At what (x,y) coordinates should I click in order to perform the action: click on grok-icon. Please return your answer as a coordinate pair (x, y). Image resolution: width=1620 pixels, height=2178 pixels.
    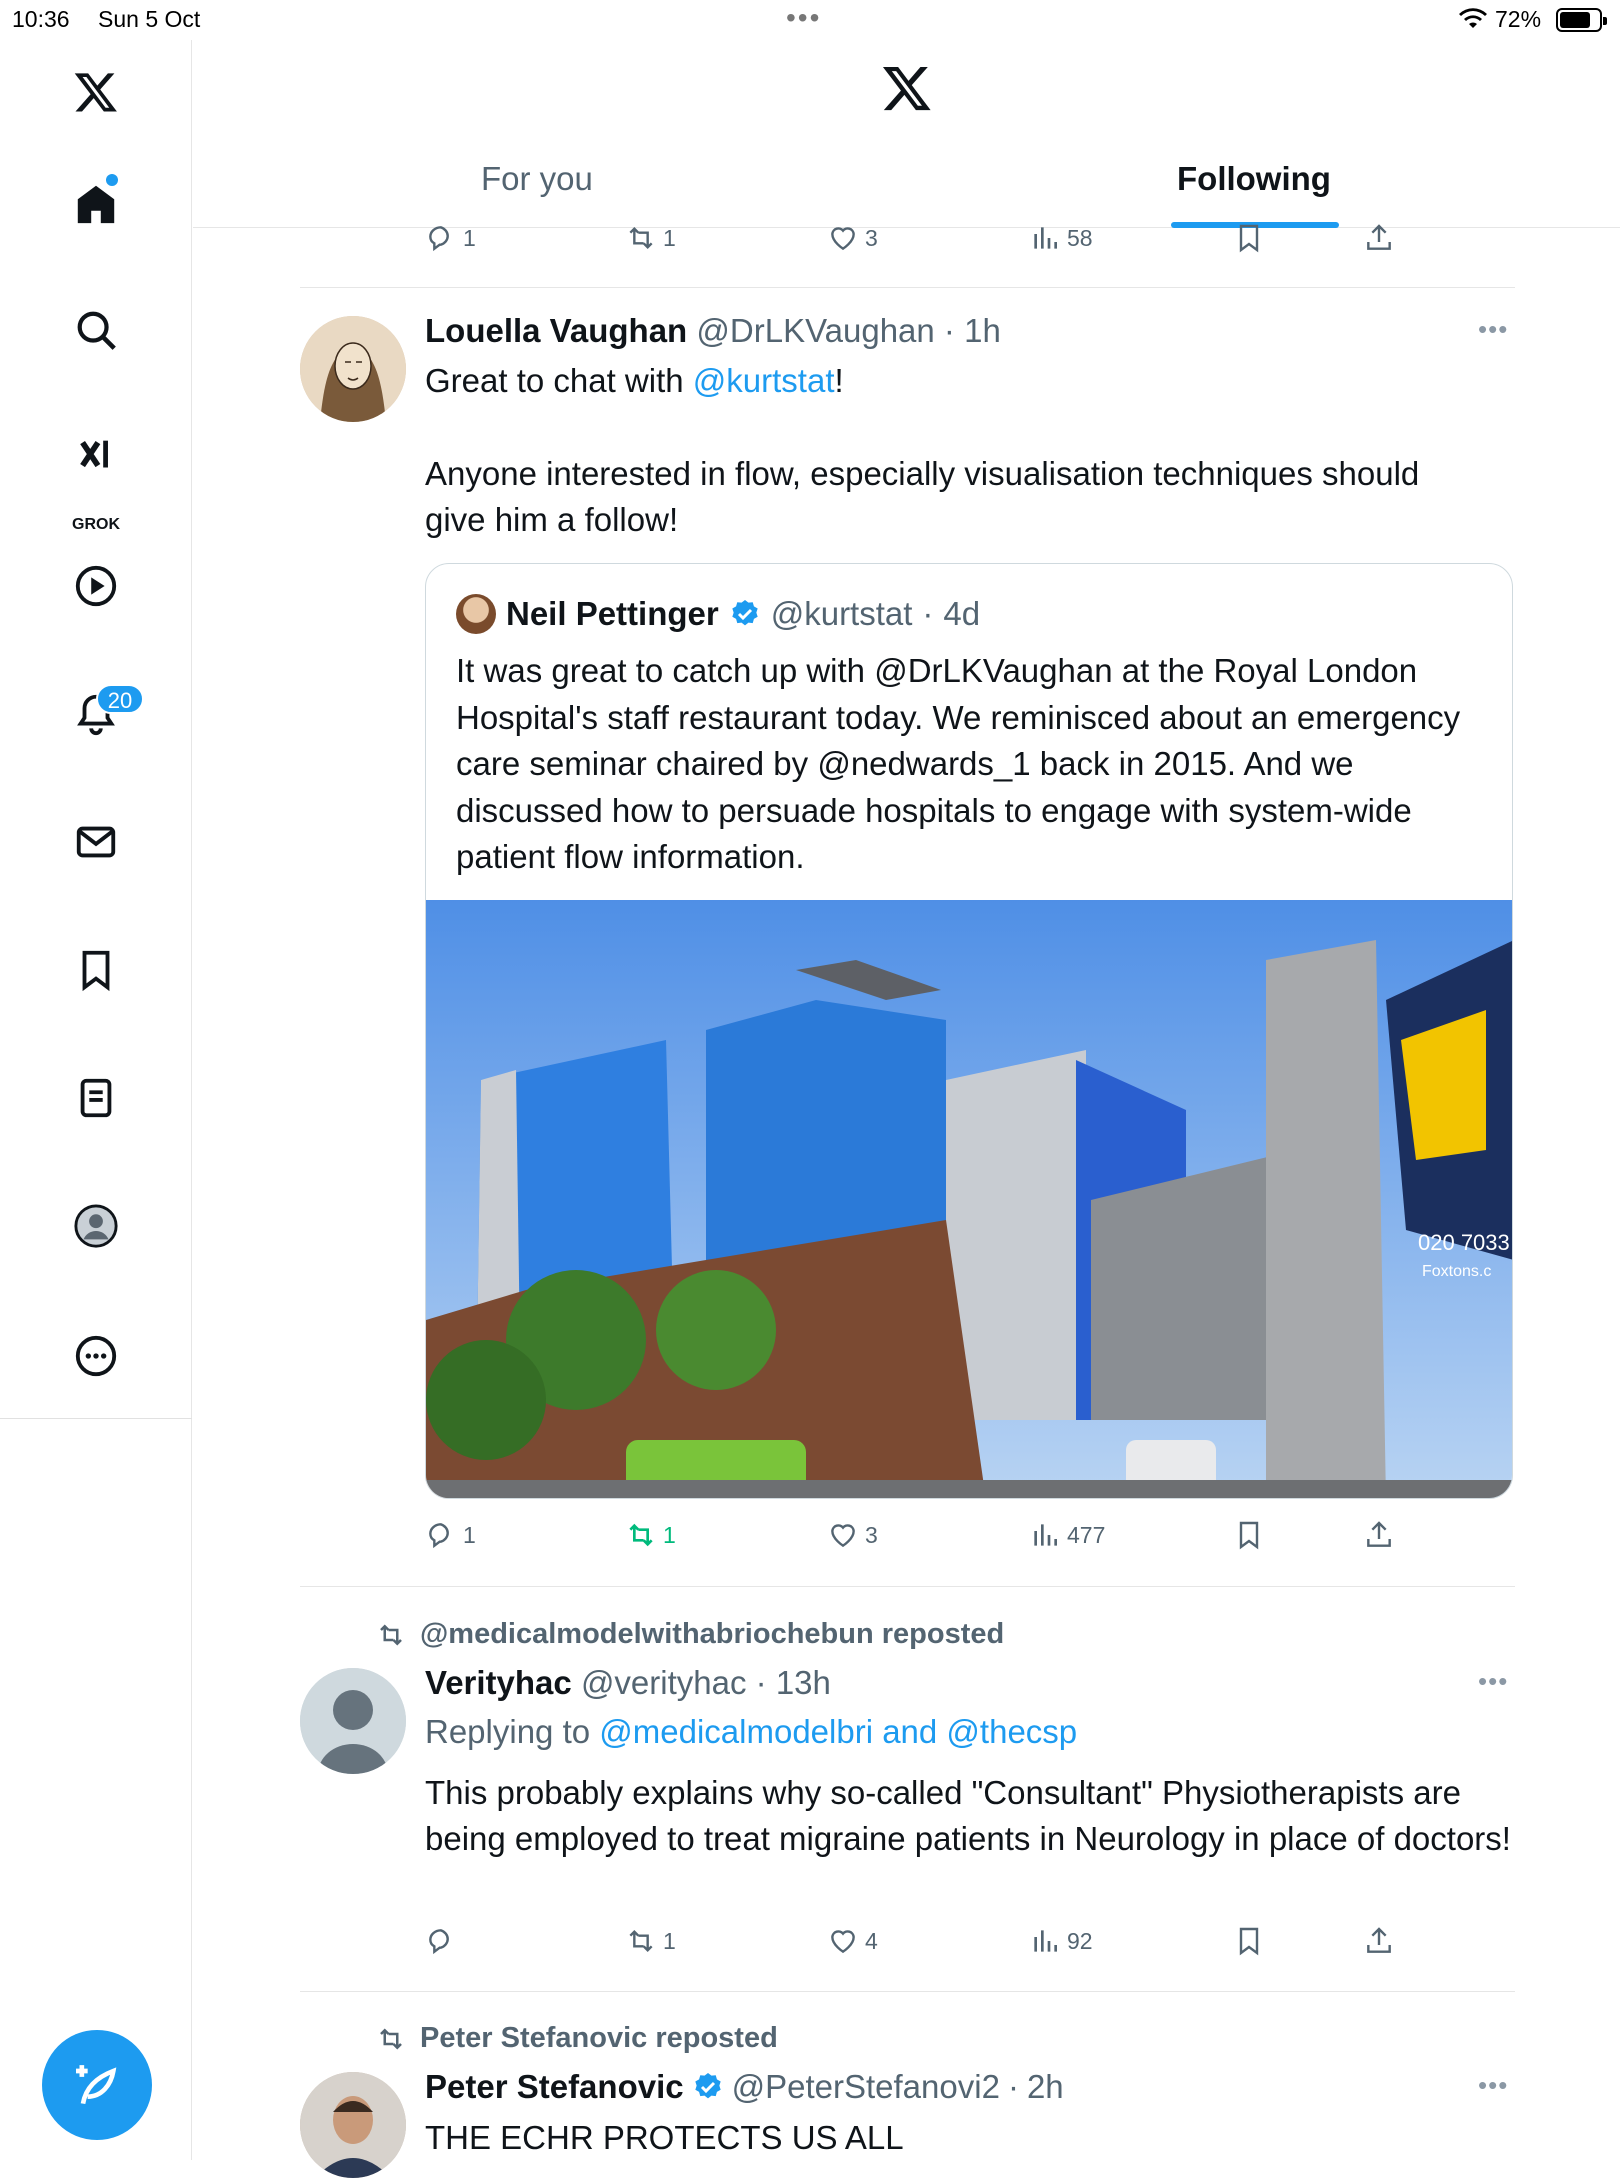
    Looking at the image, I should click on (96, 456).